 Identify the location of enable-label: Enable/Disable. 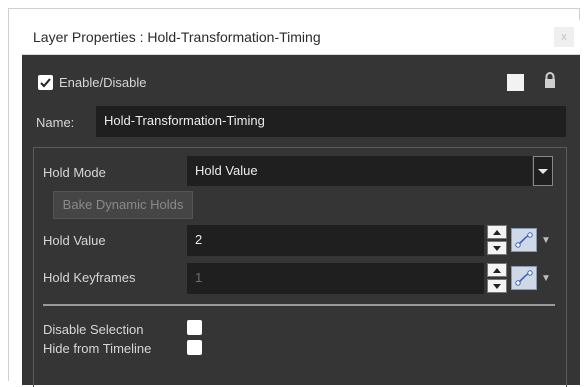
(103, 82).